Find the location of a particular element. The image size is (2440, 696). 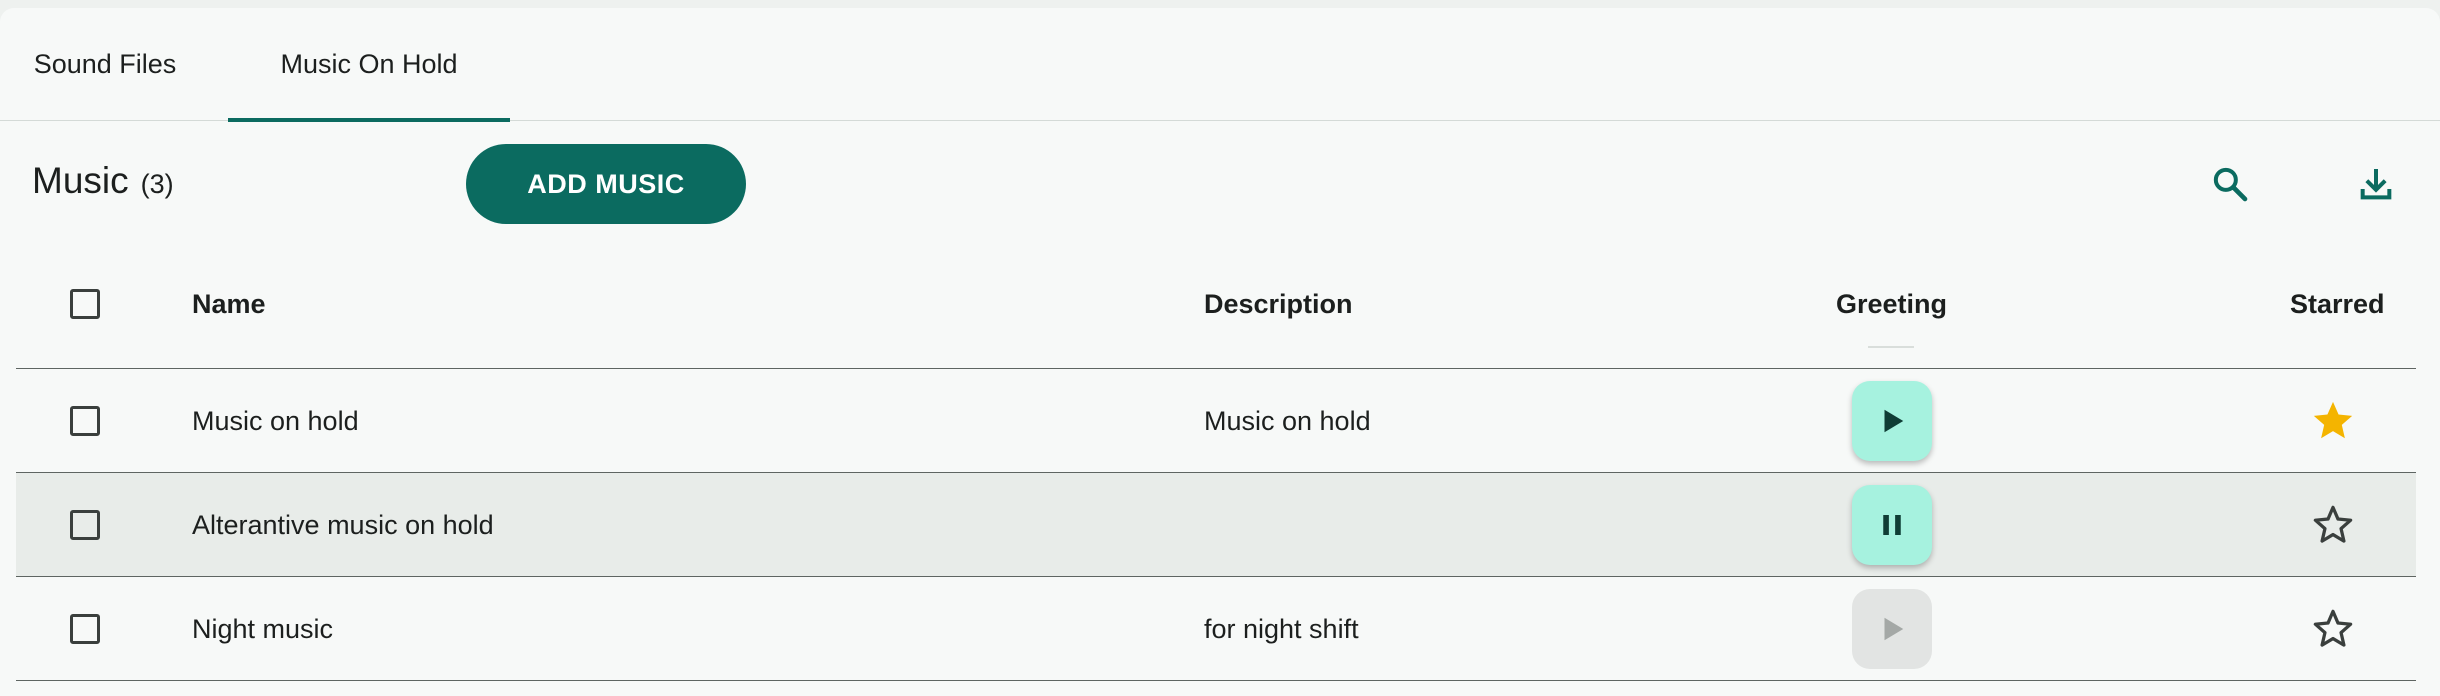

select-all-checkbox is located at coordinates (85, 304).